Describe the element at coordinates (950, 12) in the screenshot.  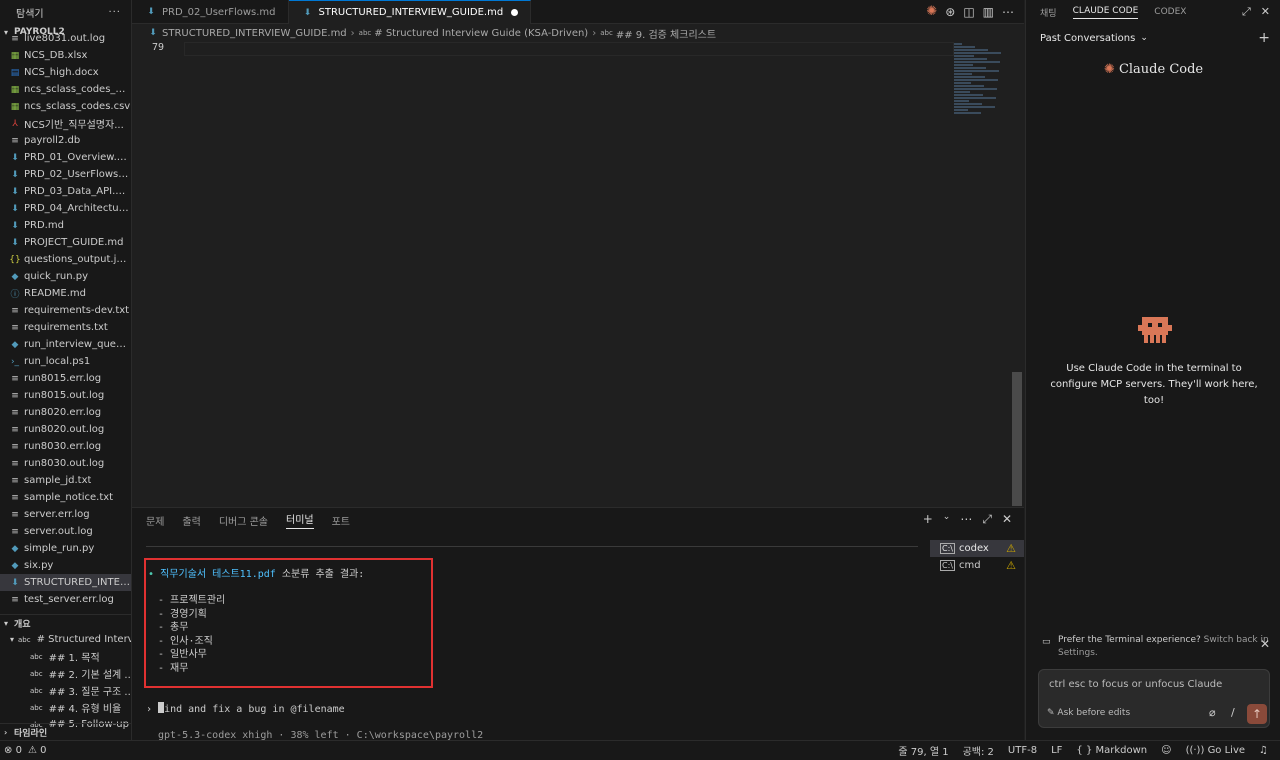
I see `openai-icon: ⊛` at that location.